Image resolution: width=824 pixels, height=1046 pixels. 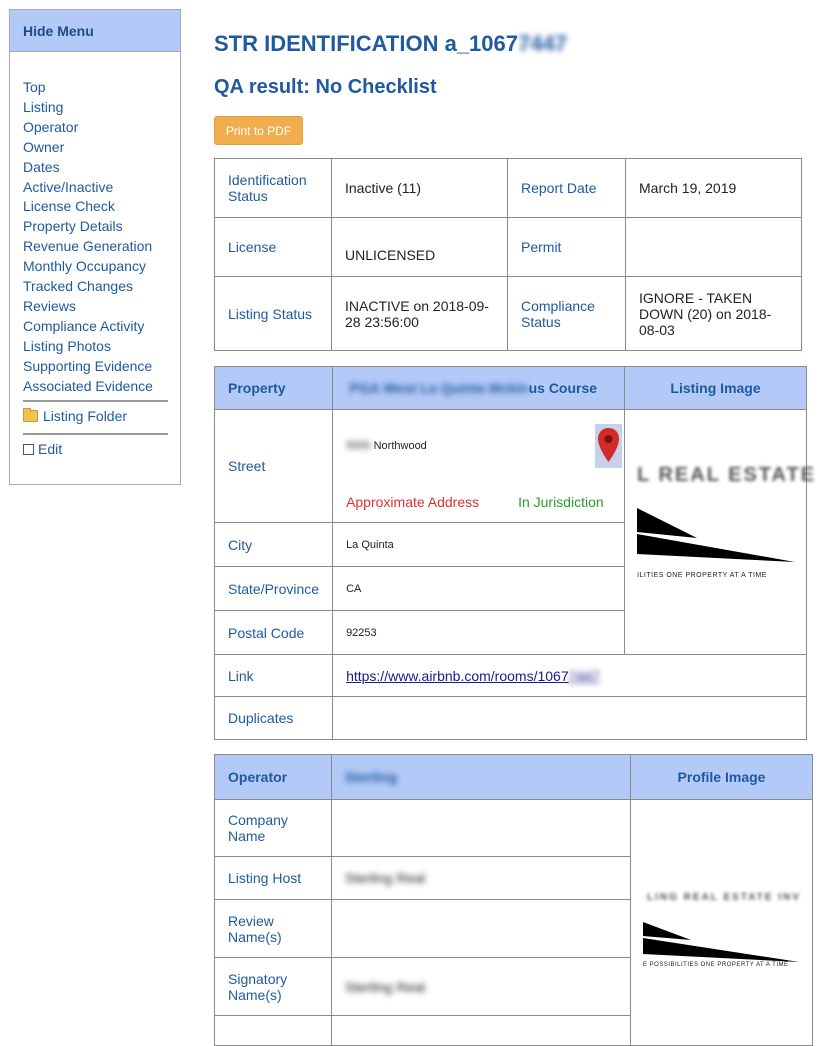 I want to click on listing-logo-tagline: ILITIES ONE PROPERTY AT A TIME, so click(x=702, y=575).